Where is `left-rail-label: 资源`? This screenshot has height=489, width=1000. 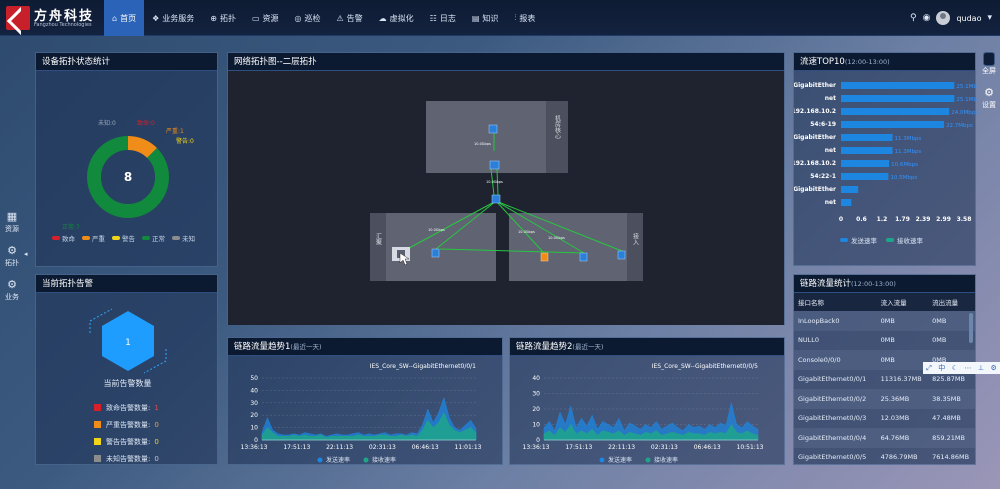 left-rail-label: 资源 is located at coordinates (12, 229).